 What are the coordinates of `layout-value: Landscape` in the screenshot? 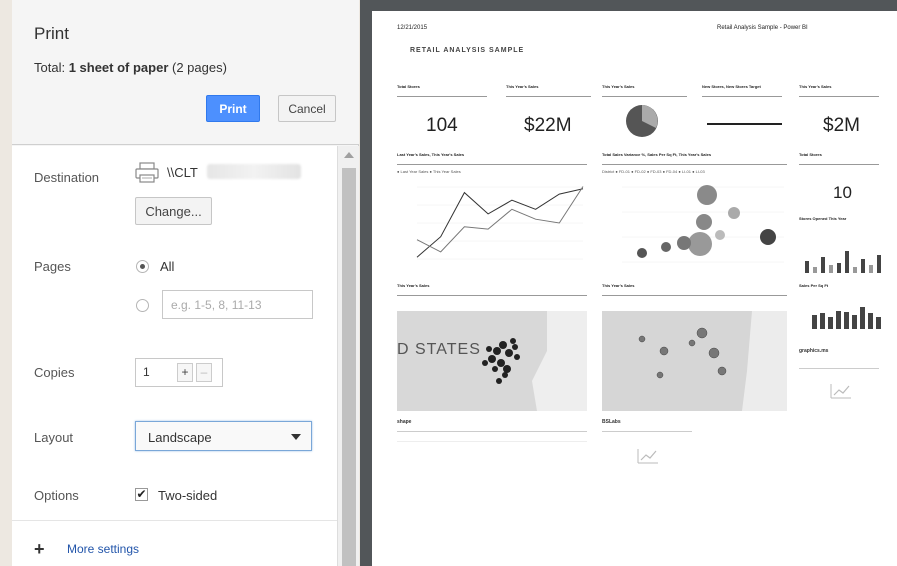 It's located at (180, 437).